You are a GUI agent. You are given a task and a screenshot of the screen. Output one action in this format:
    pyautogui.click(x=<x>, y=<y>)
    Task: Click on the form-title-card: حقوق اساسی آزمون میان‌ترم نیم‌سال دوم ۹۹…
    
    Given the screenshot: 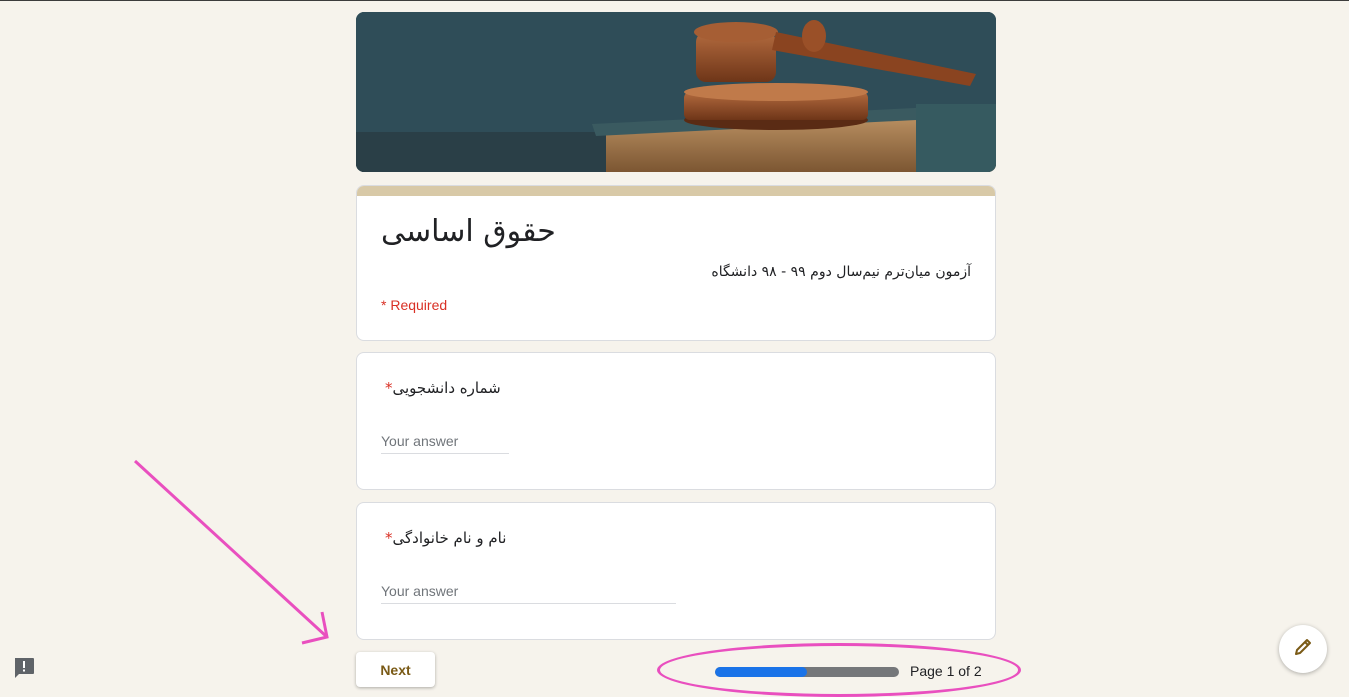 What is the action you would take?
    pyautogui.click(x=676, y=263)
    